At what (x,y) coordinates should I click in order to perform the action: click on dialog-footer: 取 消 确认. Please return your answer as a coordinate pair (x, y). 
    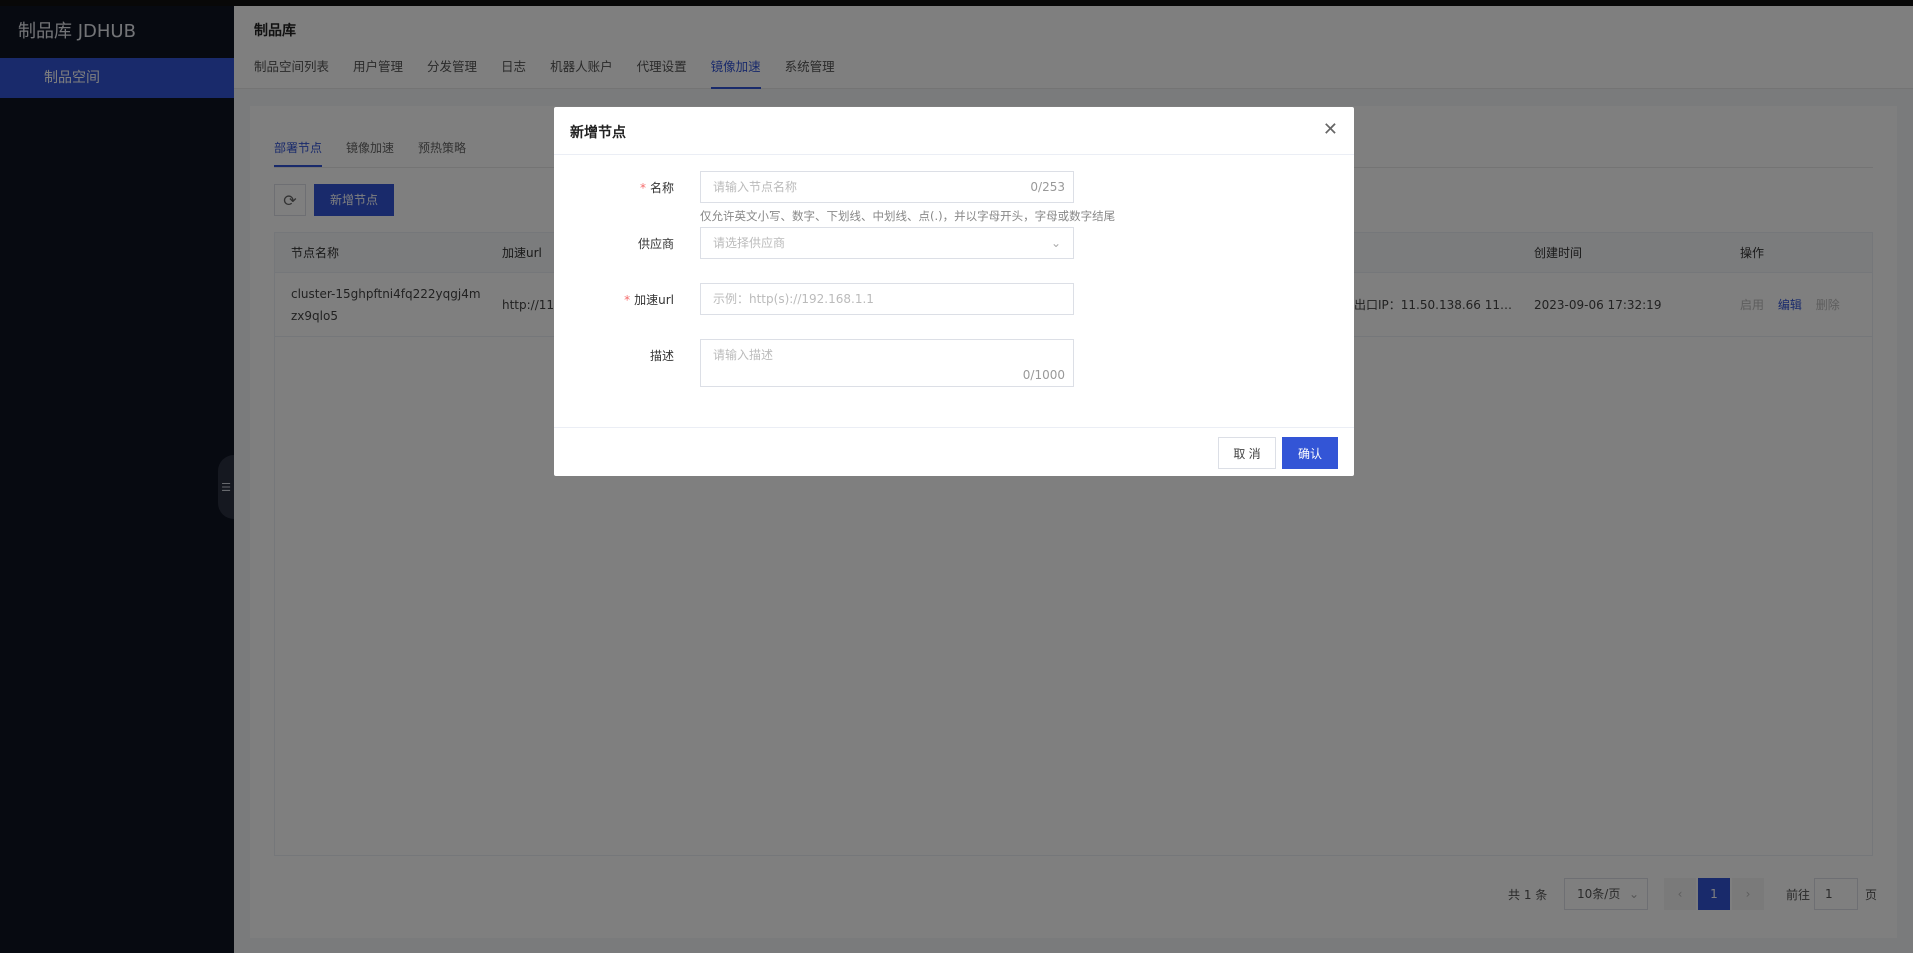
    Looking at the image, I should click on (954, 451).